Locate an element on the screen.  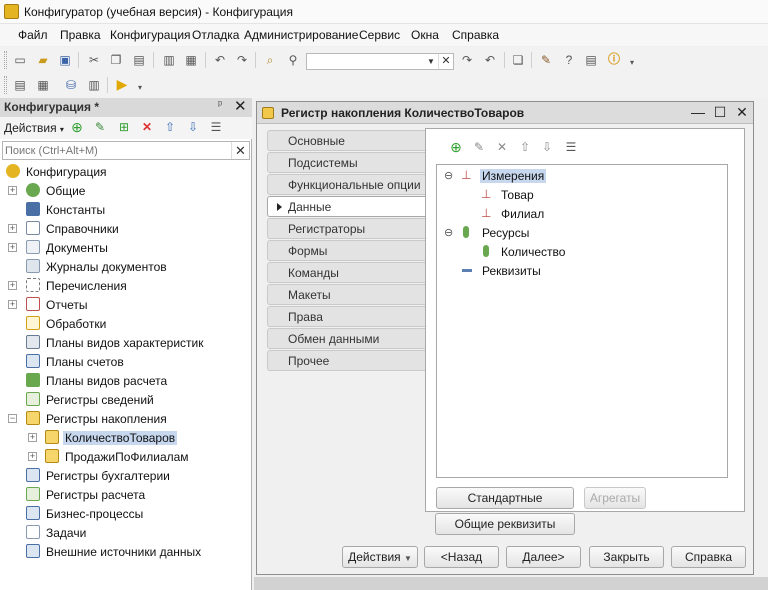
tree-item-tovar: ⊥ Товар is located at coordinates (582, 194).